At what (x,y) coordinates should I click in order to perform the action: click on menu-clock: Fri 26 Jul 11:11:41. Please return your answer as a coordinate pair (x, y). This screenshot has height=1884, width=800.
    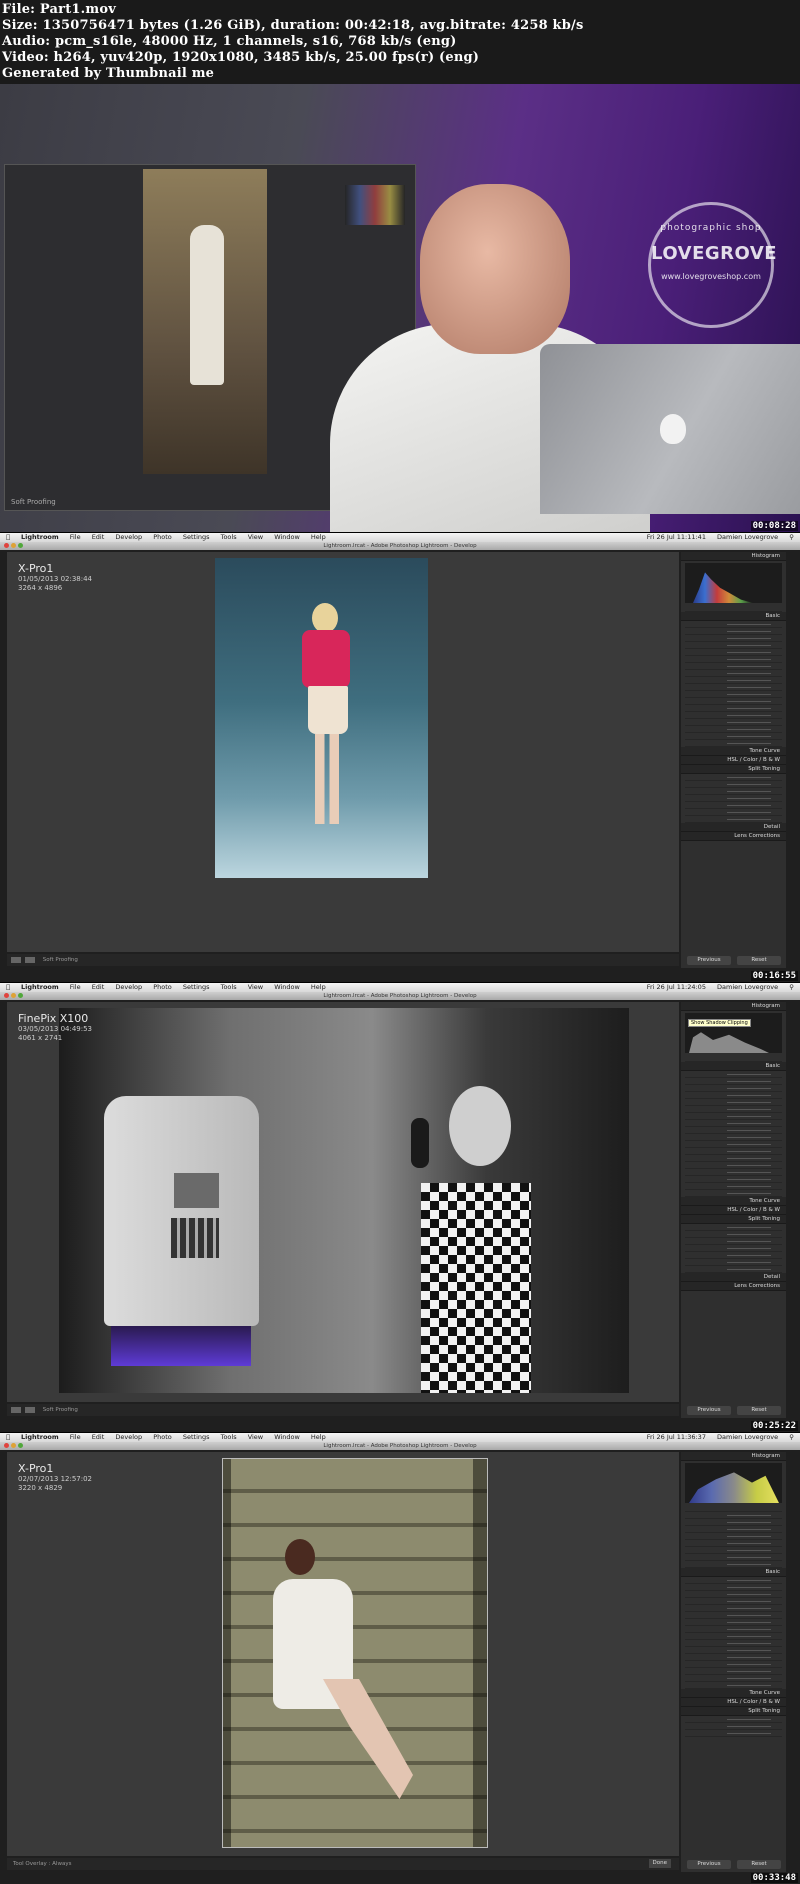
    Looking at the image, I should click on (676, 537).